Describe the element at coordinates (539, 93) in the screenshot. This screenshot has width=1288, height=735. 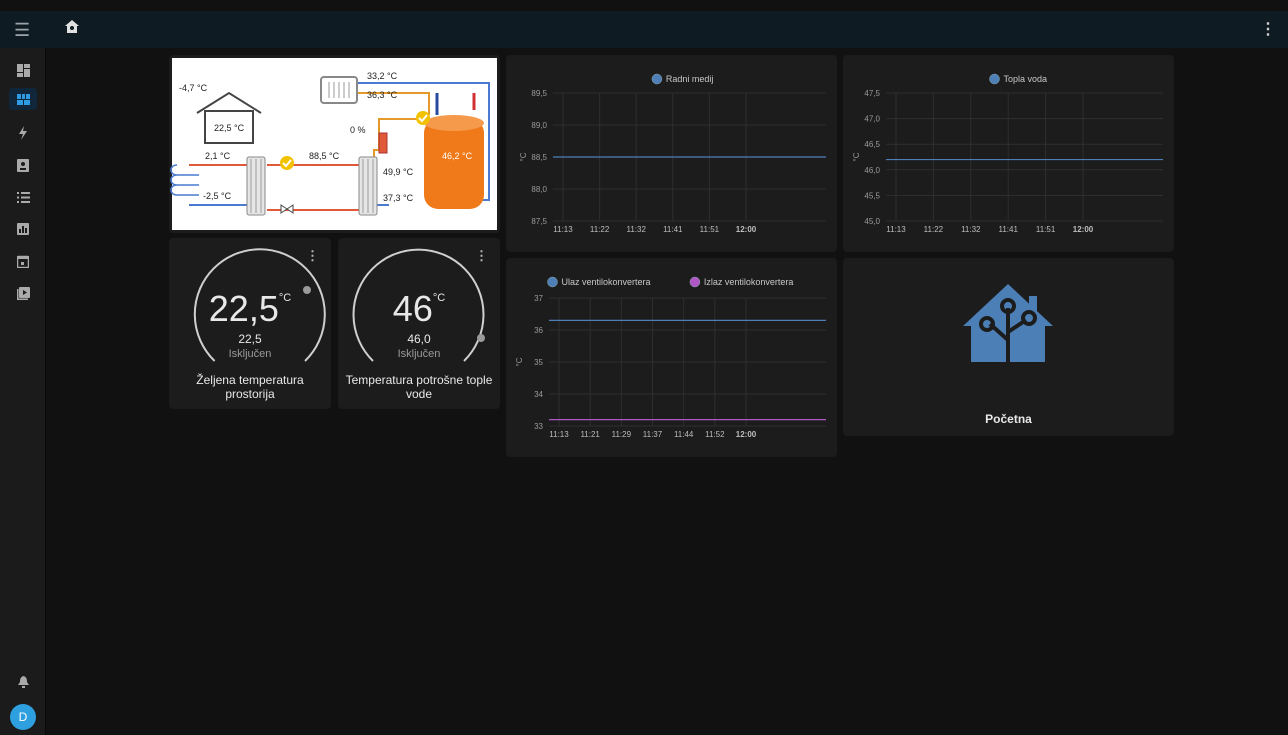
I see `y-tick-label: 89,5` at that location.